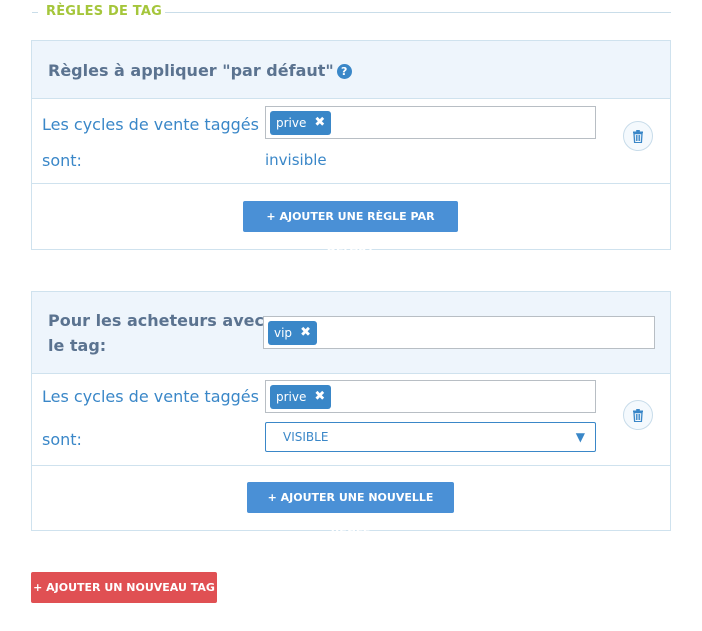 This screenshot has height=631, width=702. What do you see at coordinates (344, 71) in the screenshot?
I see `question-circle-icon: ?` at bounding box center [344, 71].